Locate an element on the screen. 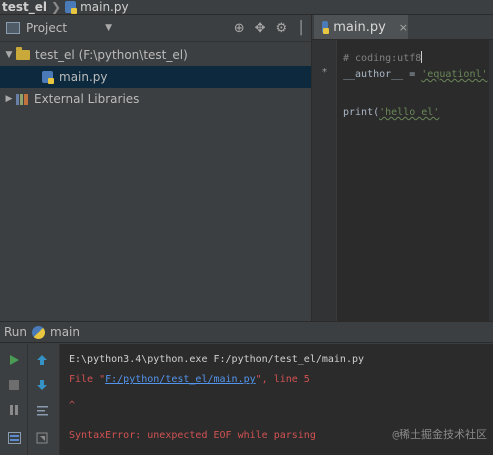 Image resolution: width=493 pixels, height=455 pixels. tree-row-main-py: main.py is located at coordinates (155, 77).